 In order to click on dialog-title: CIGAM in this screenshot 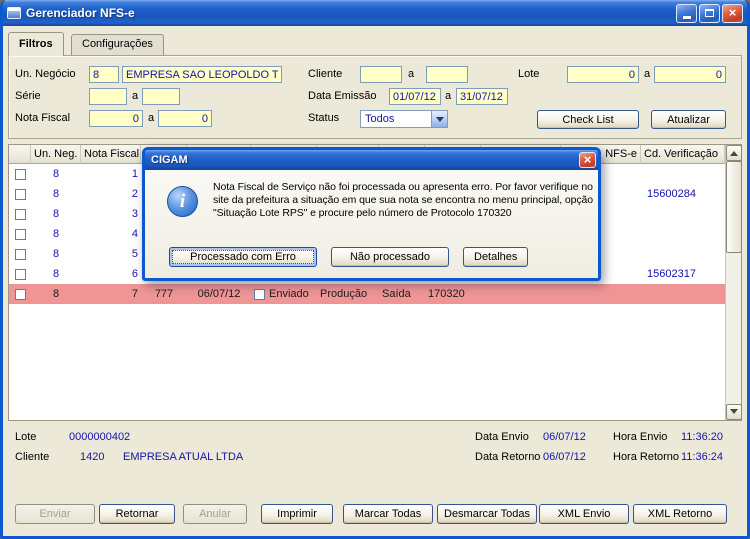, I will do `click(169, 160)`.